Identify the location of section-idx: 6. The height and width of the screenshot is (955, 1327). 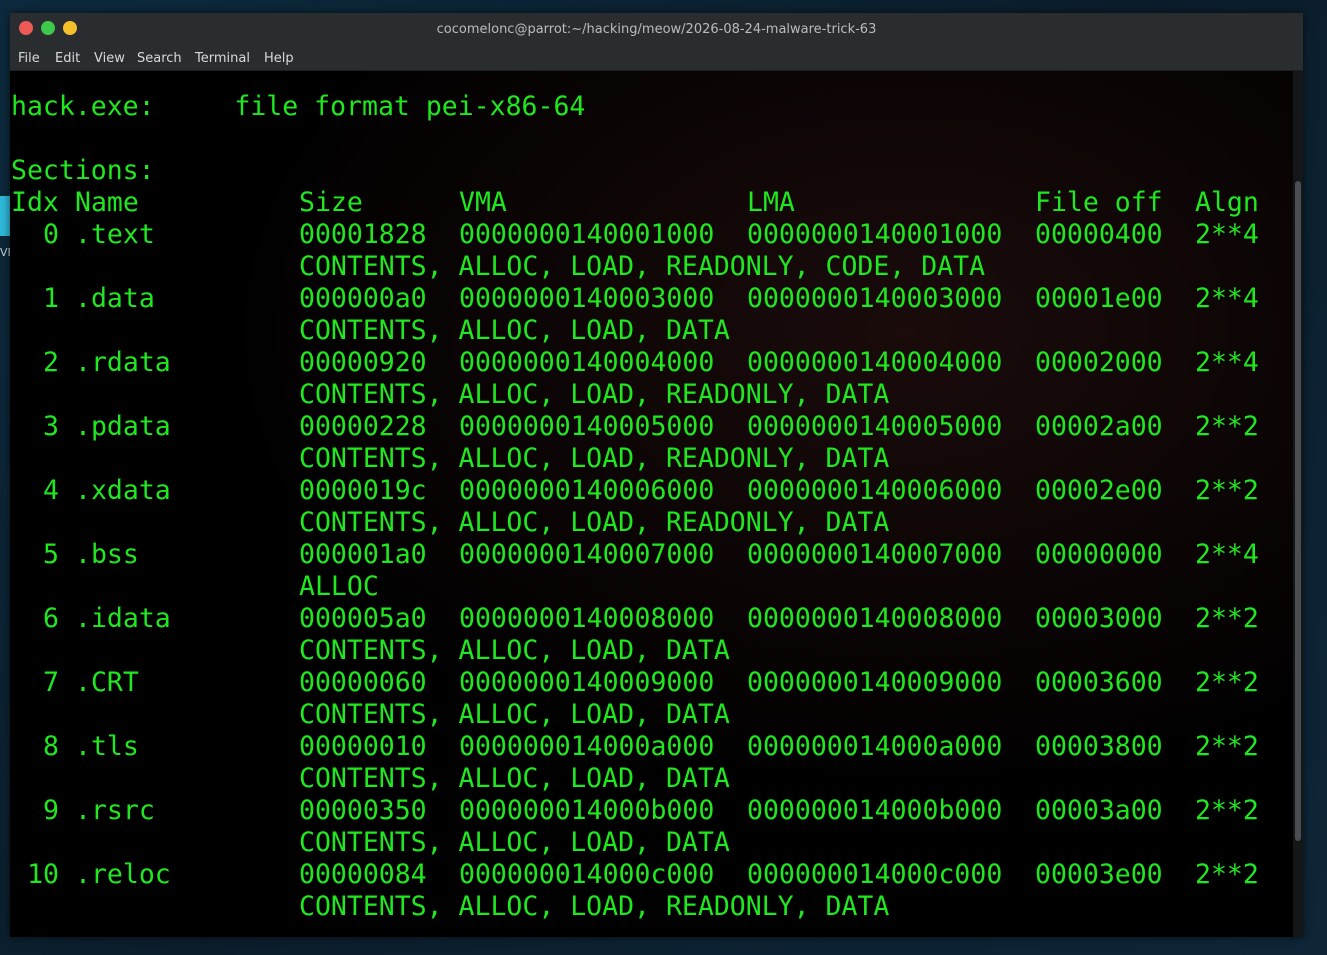
(51, 618).